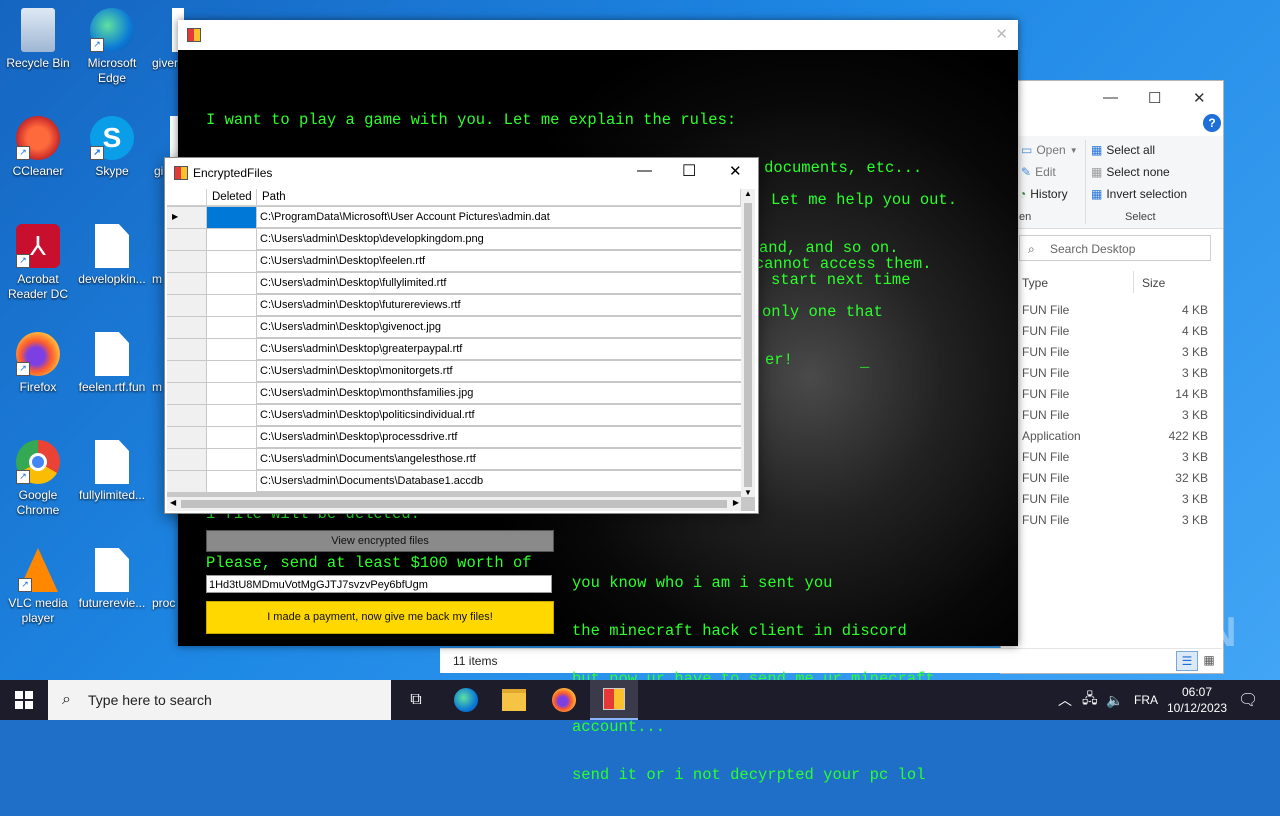  I want to click on table-row: C:\Users\admin\Documents\Database1.accdb, so click(454, 482).